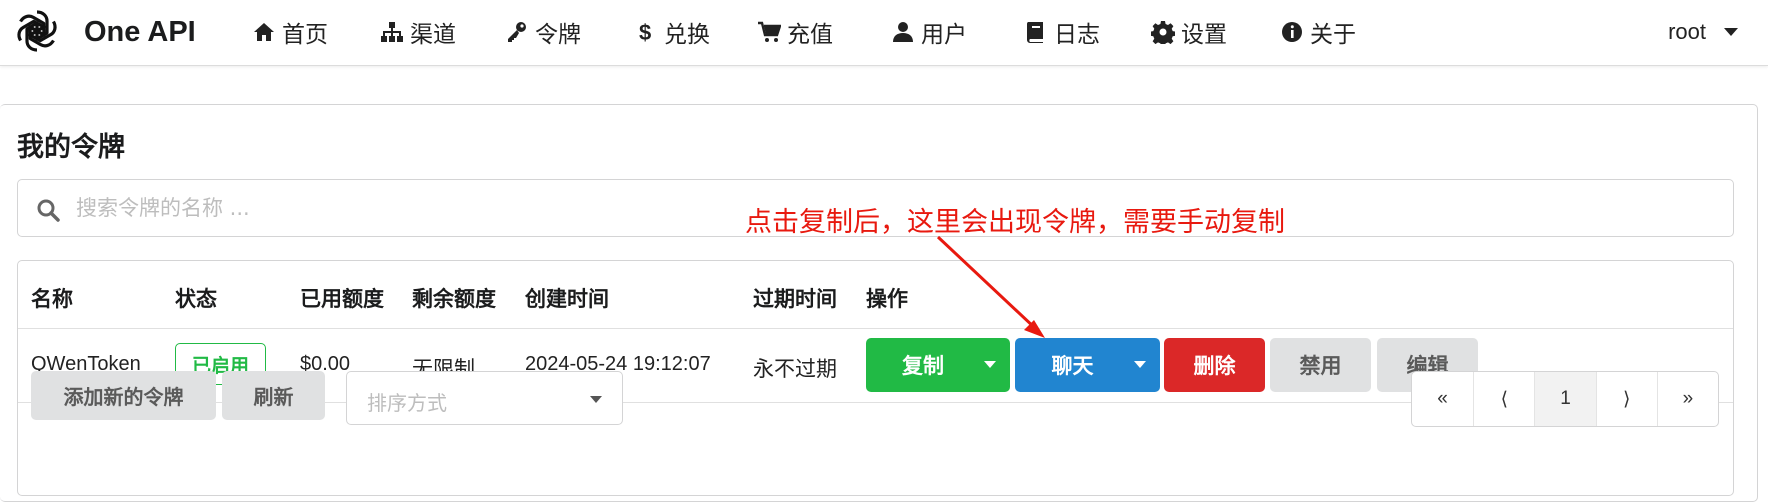  Describe the element at coordinates (196, 298) in the screenshot. I see `column-header-status: 状态` at that location.